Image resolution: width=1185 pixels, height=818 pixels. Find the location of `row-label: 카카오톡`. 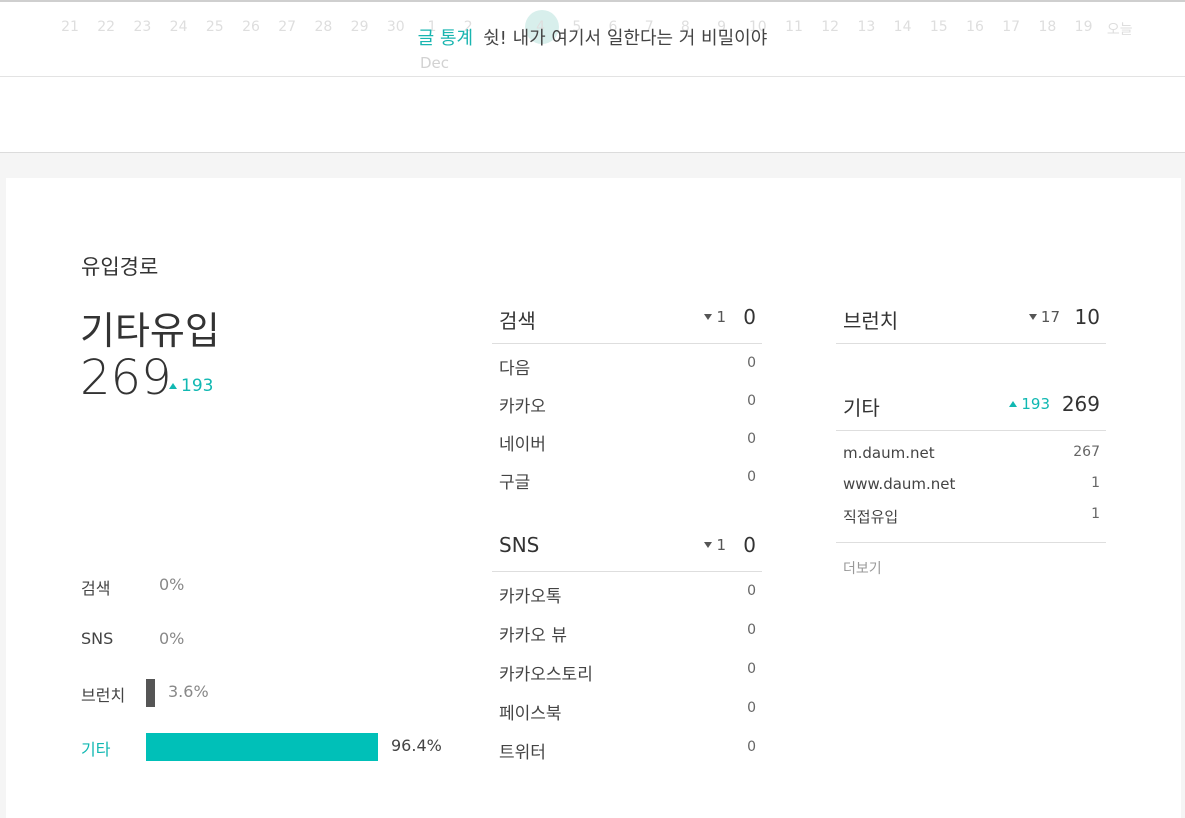

row-label: 카카오톡 is located at coordinates (530, 597).